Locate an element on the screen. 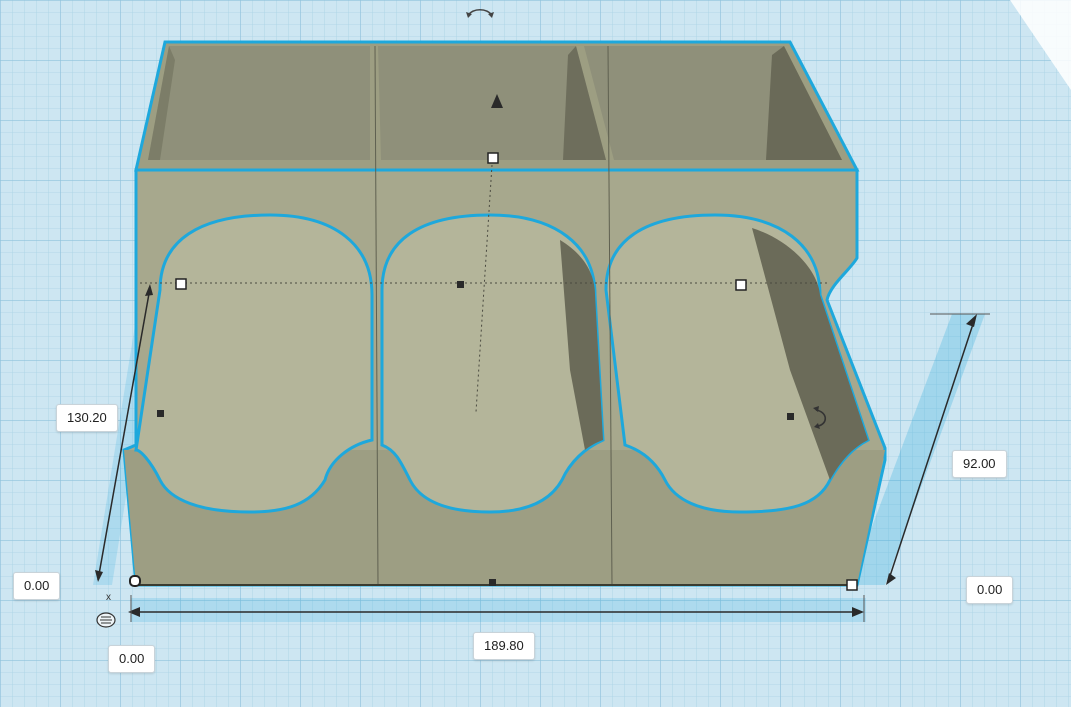 This screenshot has width=1071, height=707. snap-grid-icon is located at coordinates (106, 620).